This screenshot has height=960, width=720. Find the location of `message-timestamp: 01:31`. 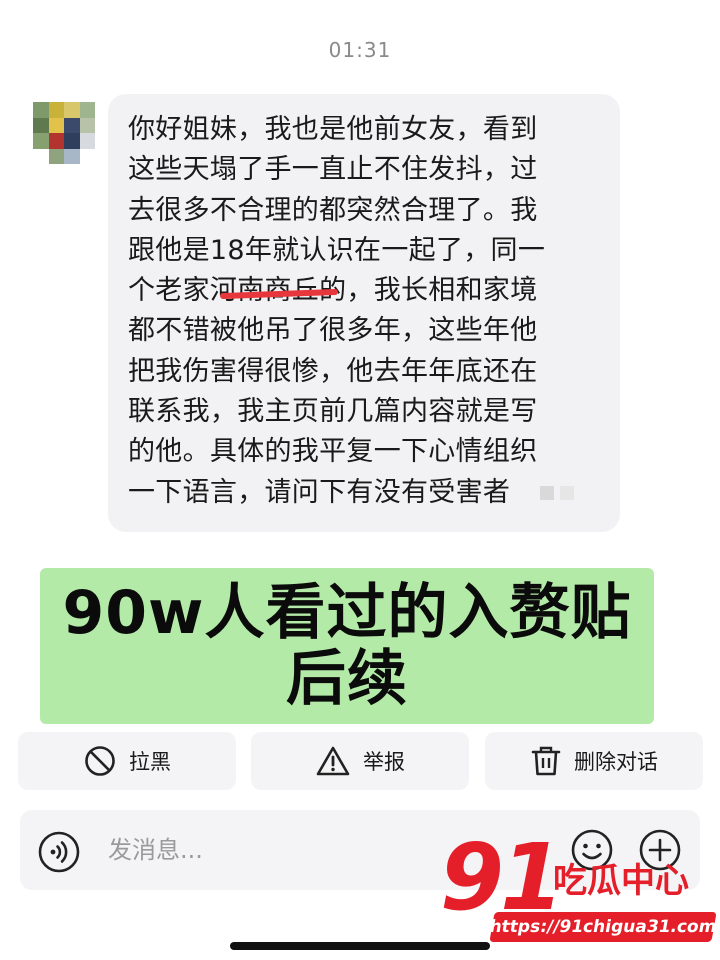

message-timestamp: 01:31 is located at coordinates (360, 50).